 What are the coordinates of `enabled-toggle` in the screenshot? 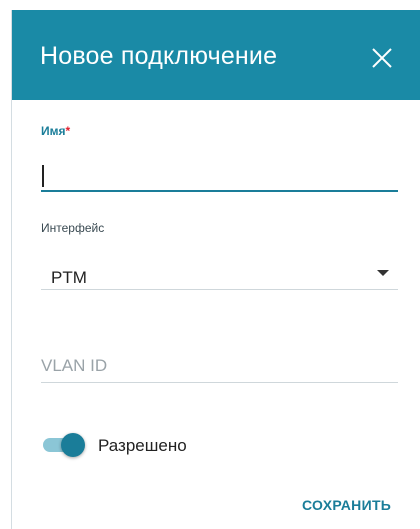 It's located at (64, 445).